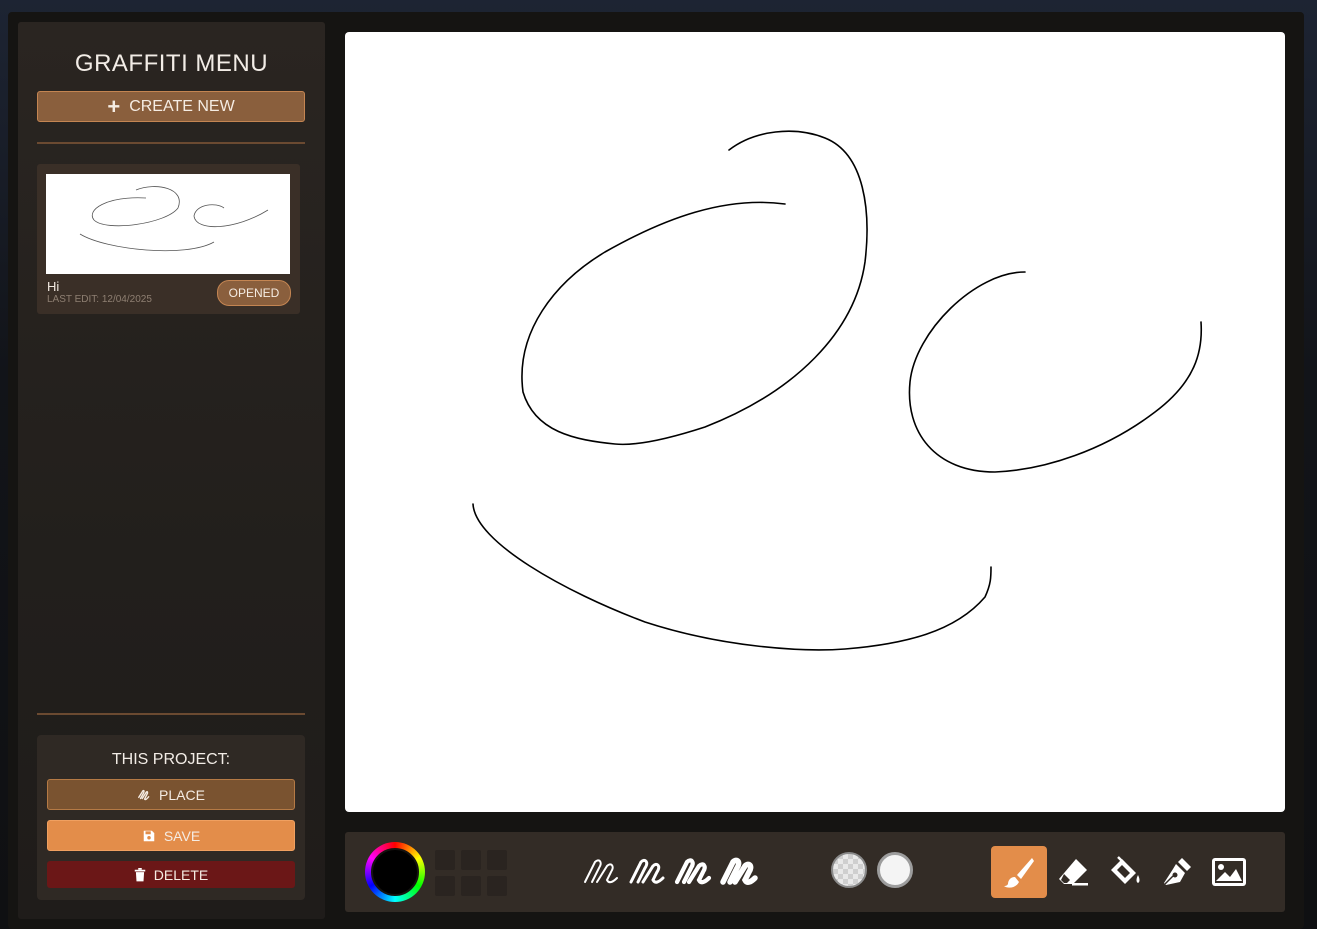  What do you see at coordinates (182, 106) in the screenshot?
I see `create-new-label: CREATE NEW` at bounding box center [182, 106].